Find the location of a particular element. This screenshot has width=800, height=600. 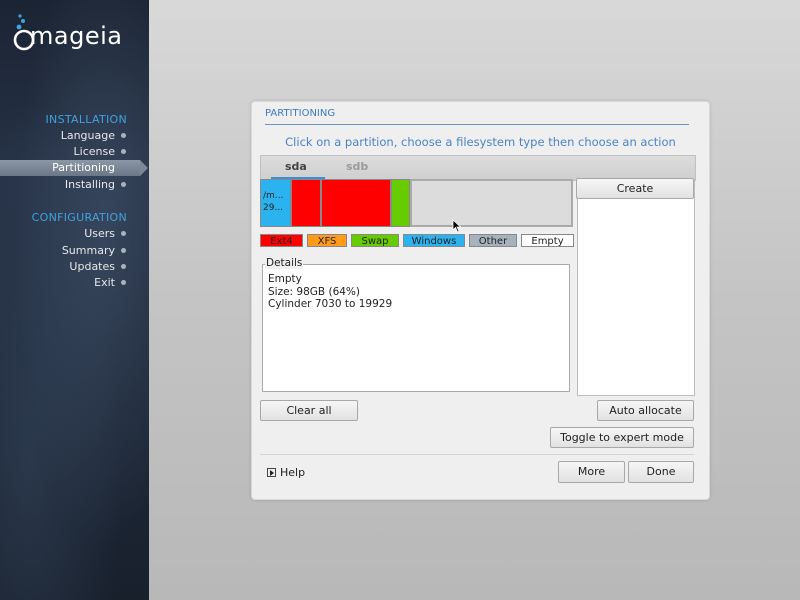

sidebar-item-updates: Updates is located at coordinates (74, 267).